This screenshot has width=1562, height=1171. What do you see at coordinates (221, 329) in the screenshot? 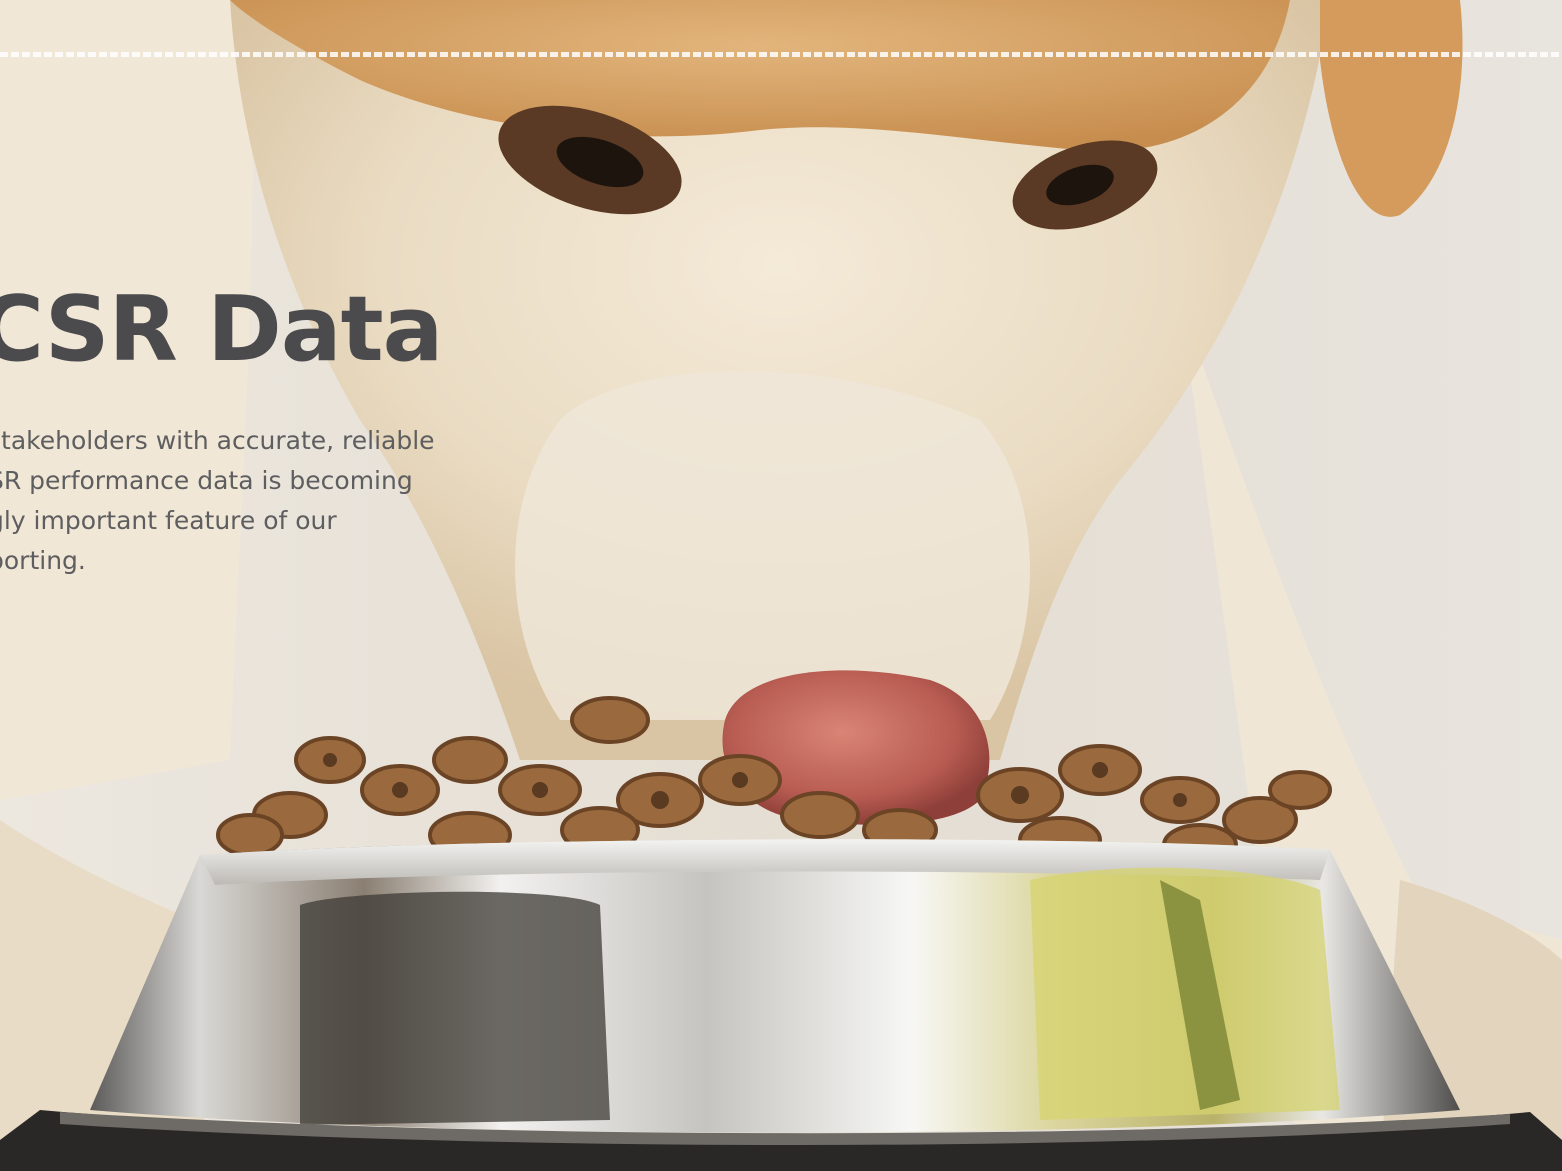
I see `page-title: CSR Data` at bounding box center [221, 329].